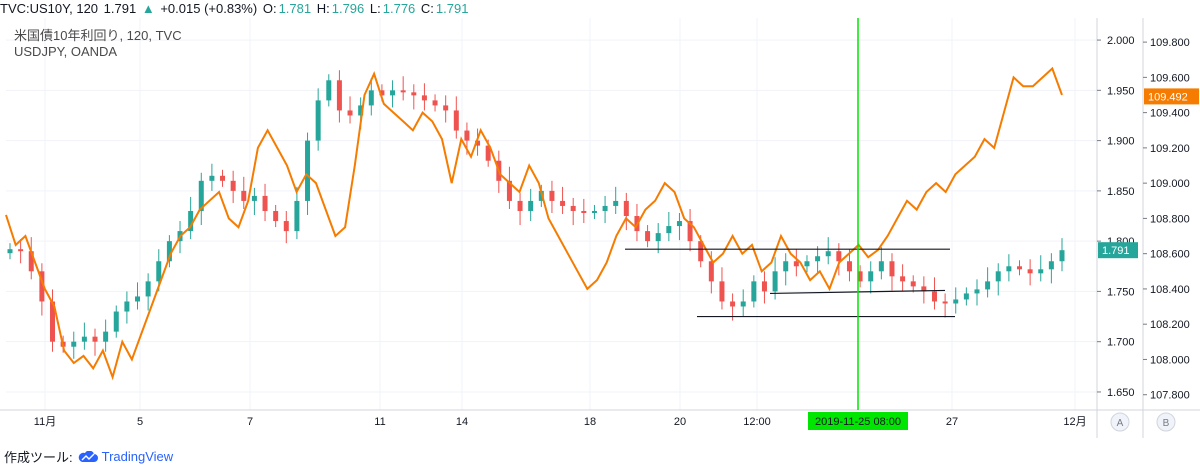 The height and width of the screenshot is (472, 1200). I want to click on up-arrow-icon: ▲, so click(148, 8).